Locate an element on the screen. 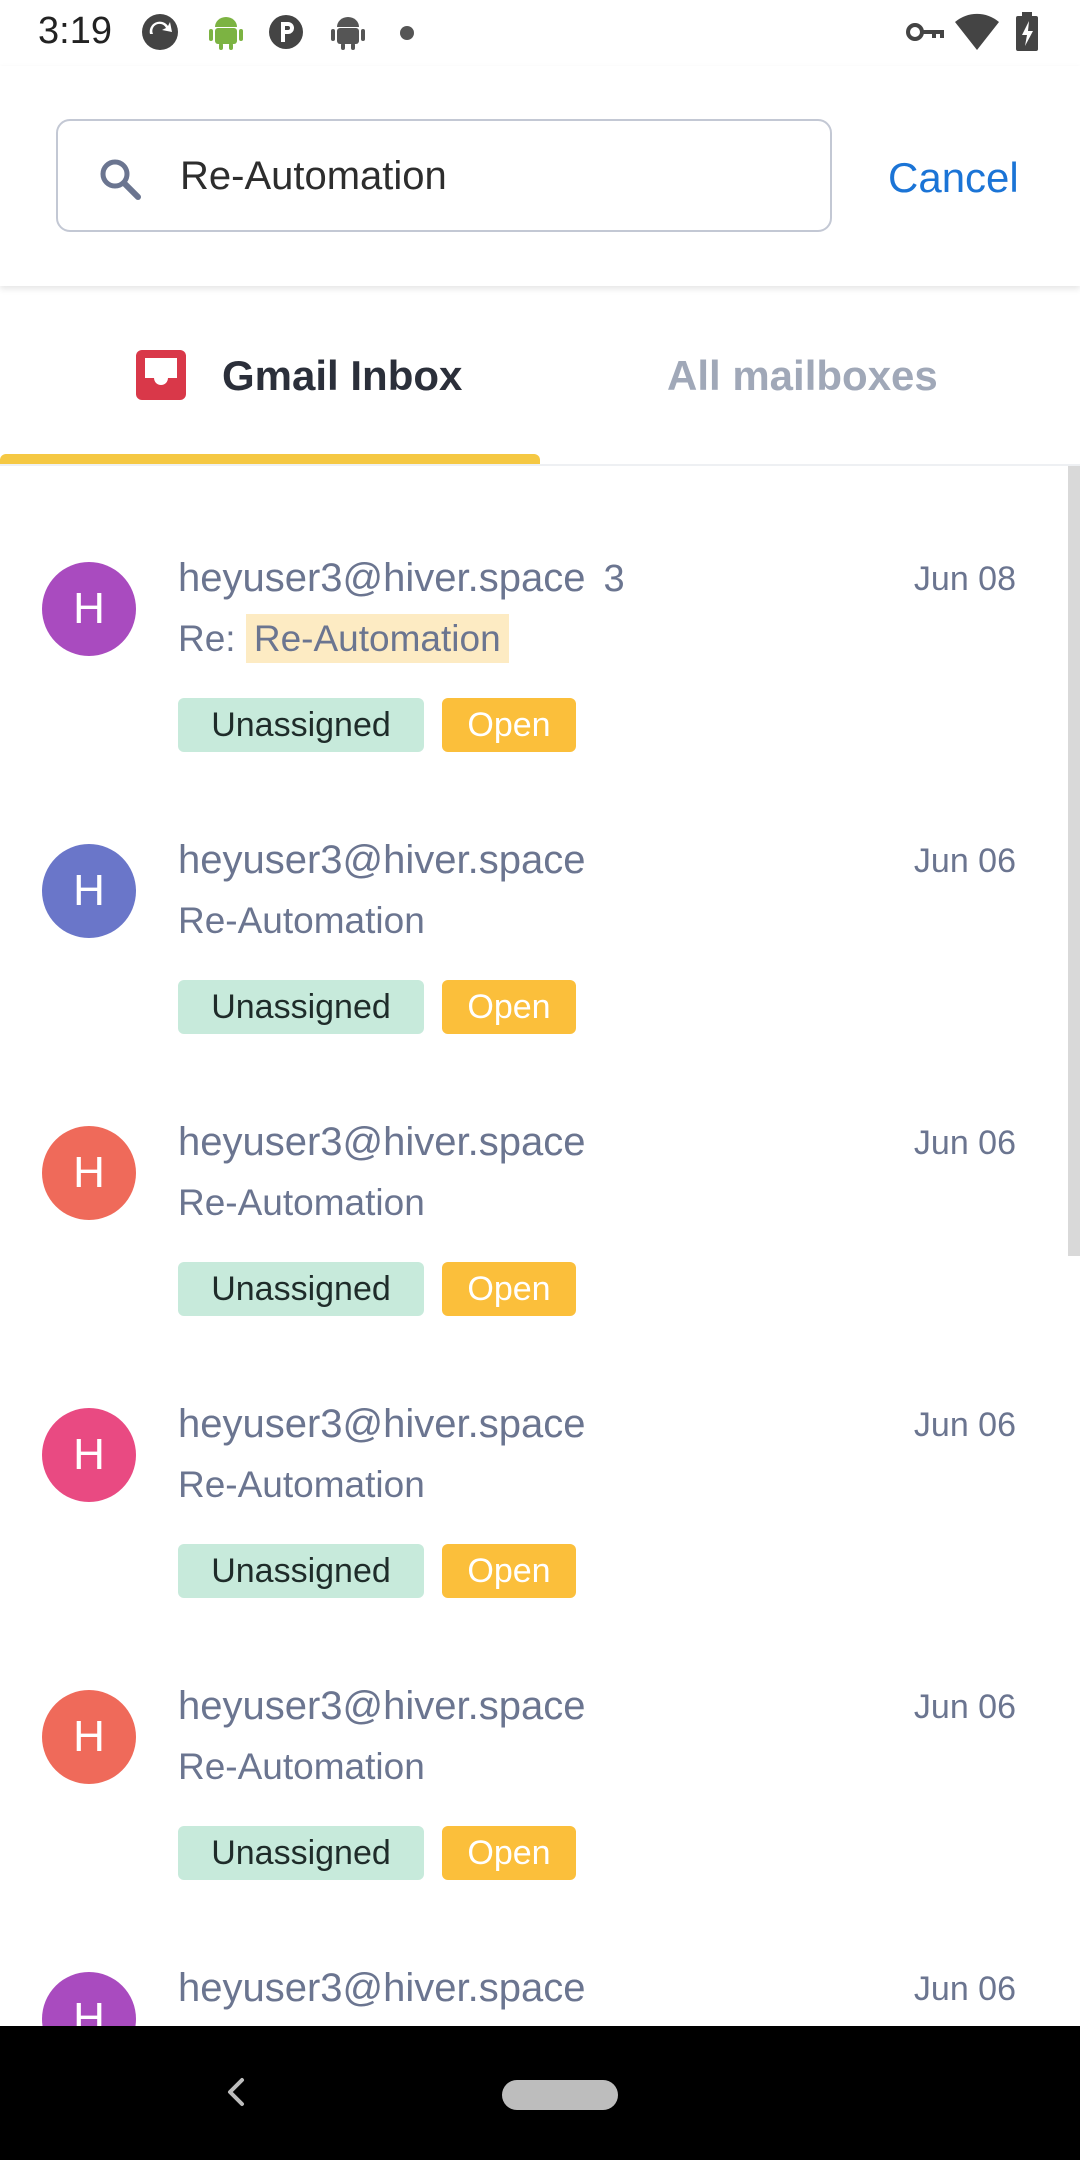 Image resolution: width=1080 pixels, height=2160 pixels. tab-all-mailboxes: All mailboxes is located at coordinates (810, 376).